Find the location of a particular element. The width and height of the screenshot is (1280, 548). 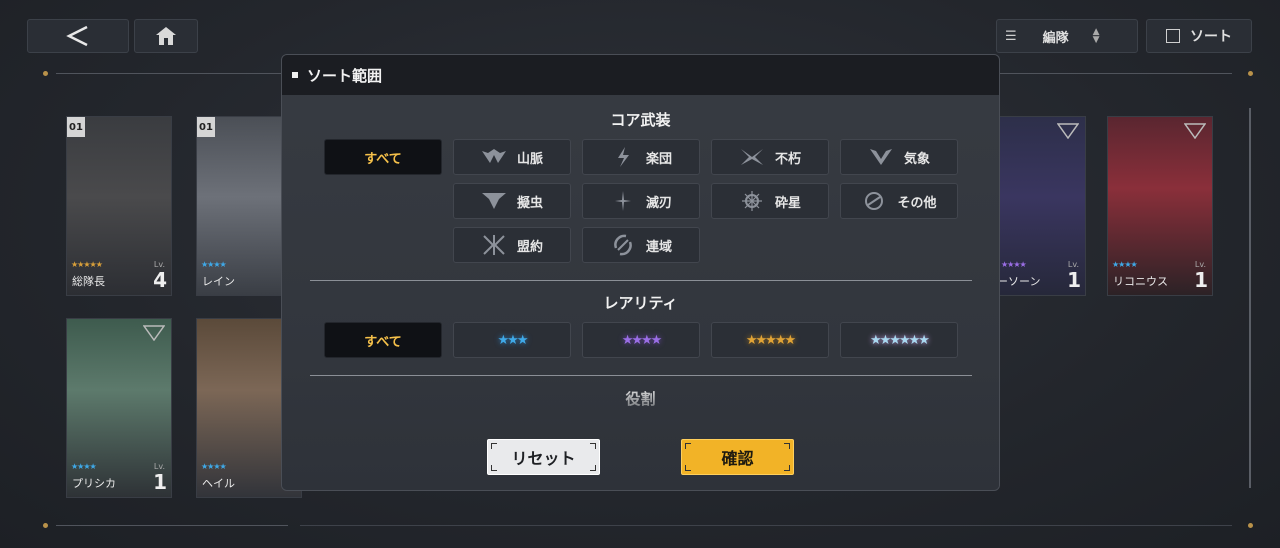

character-name: レイン is located at coordinates (218, 281).